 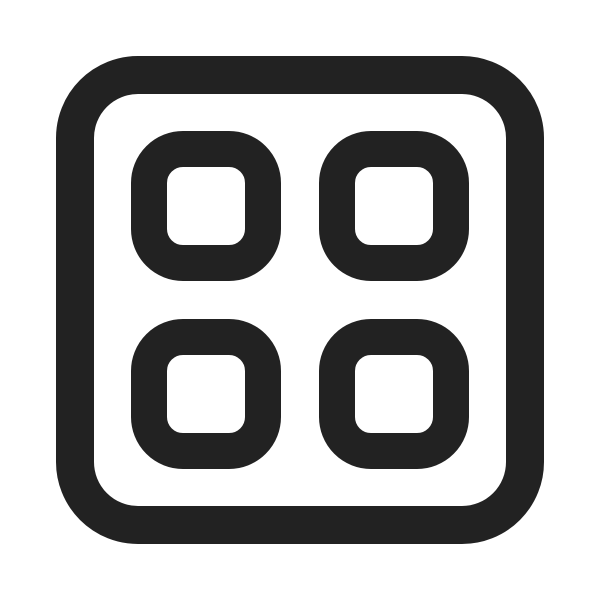 What do you see at coordinates (206, 206) in the screenshot?
I see `tile-top-left` at bounding box center [206, 206].